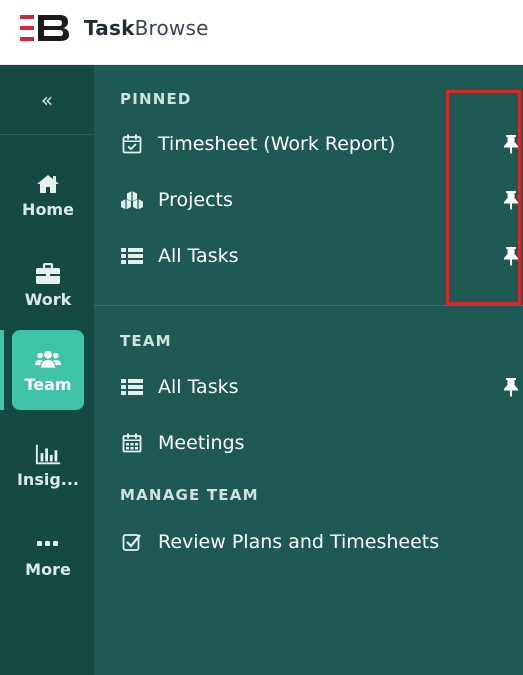 This screenshot has width=523, height=675. I want to click on pinned-items-highlight-box, so click(483, 197).